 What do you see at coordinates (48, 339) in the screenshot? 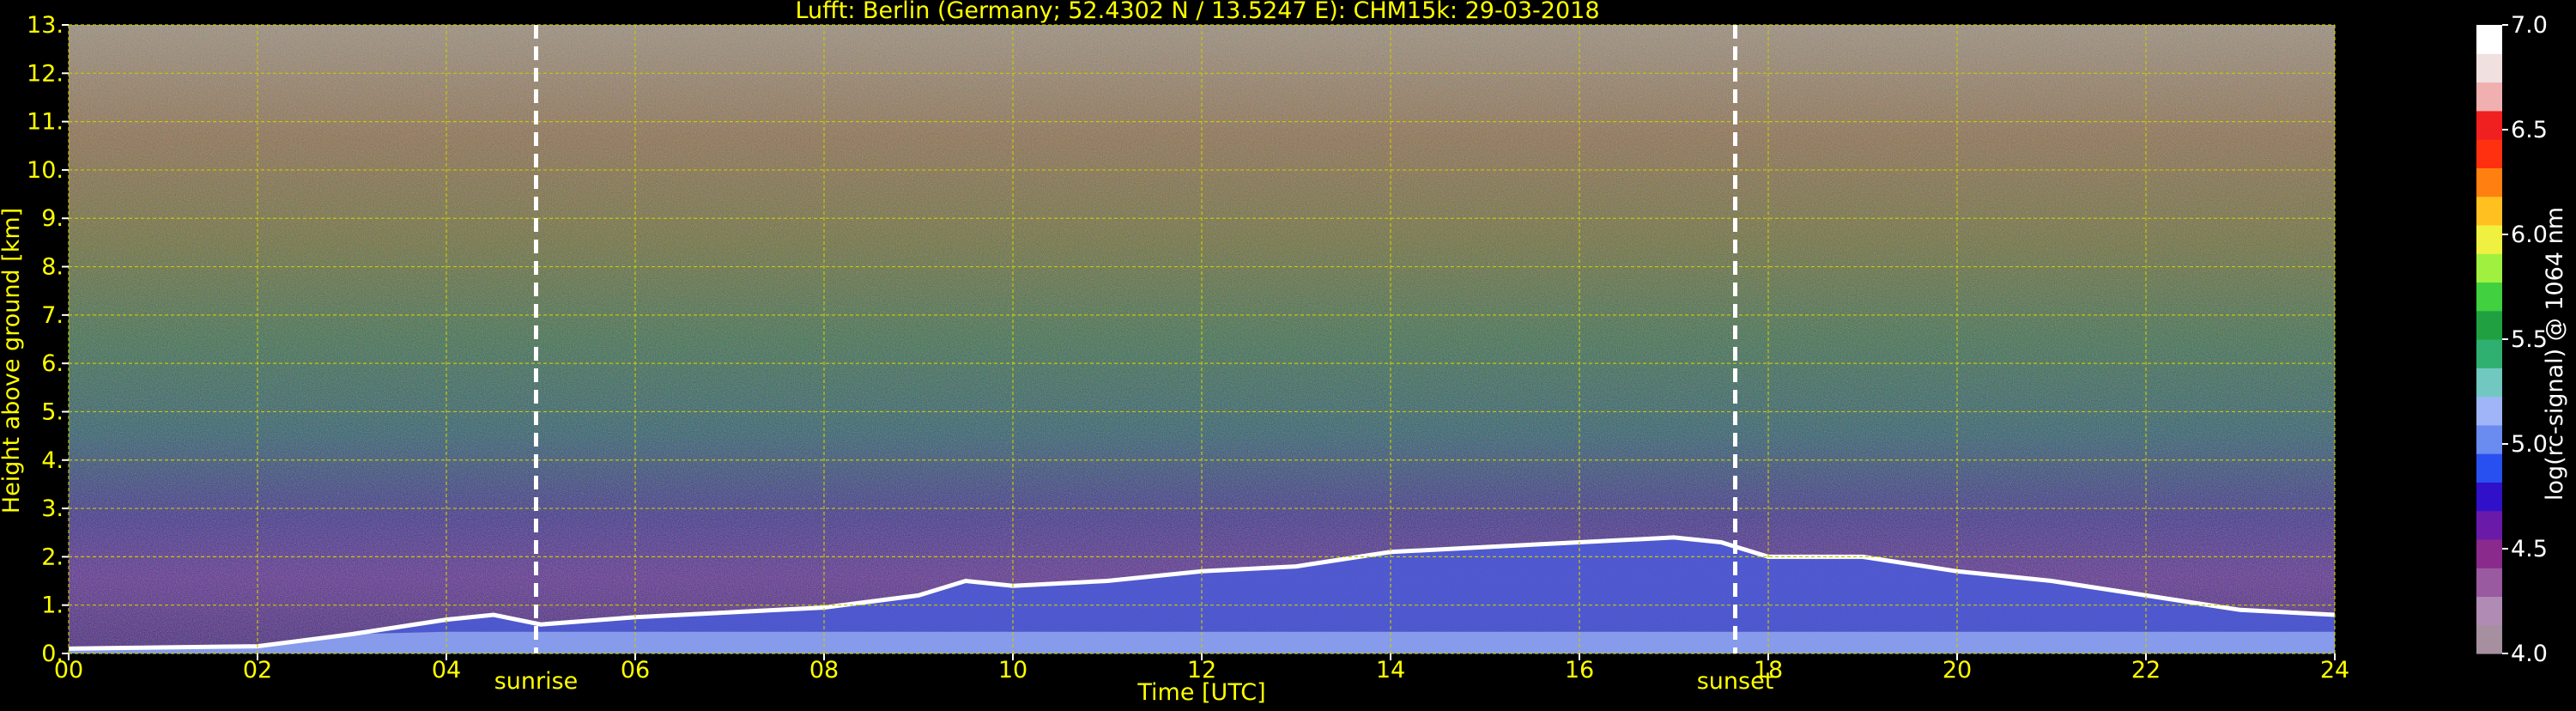
I see `y-axis-ticks: 0. 1. 2. 3. 4. 5. 6. 7. 8. 9. 10. 11. 12. 13.` at bounding box center [48, 339].